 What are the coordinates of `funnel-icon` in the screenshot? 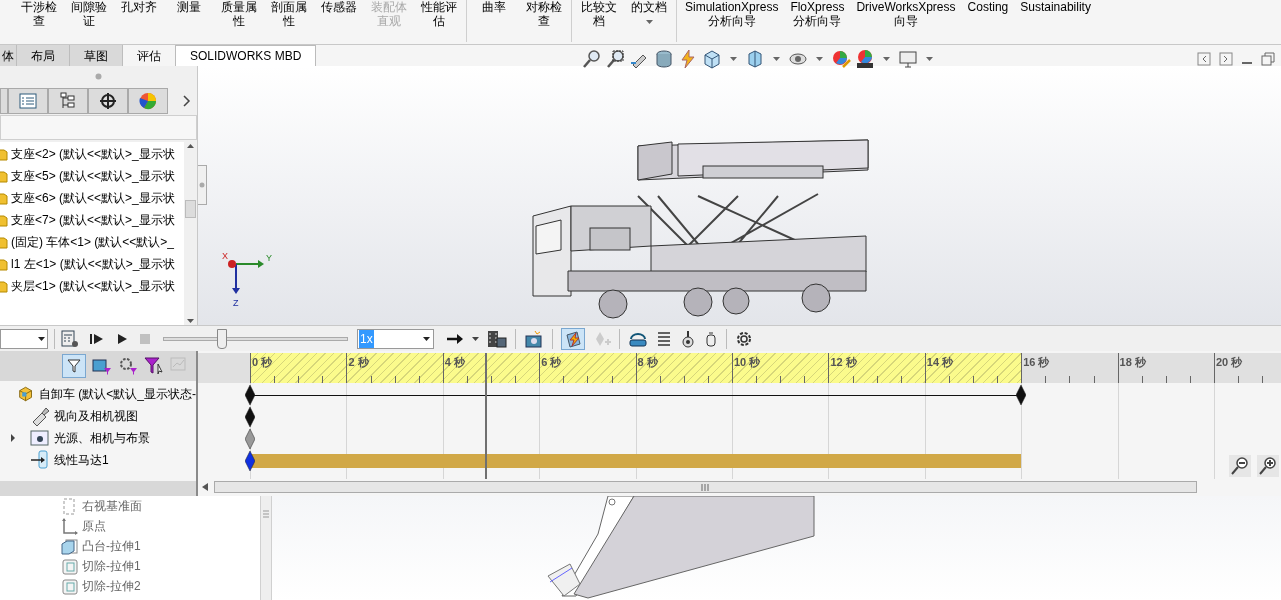 It's located at (74, 366).